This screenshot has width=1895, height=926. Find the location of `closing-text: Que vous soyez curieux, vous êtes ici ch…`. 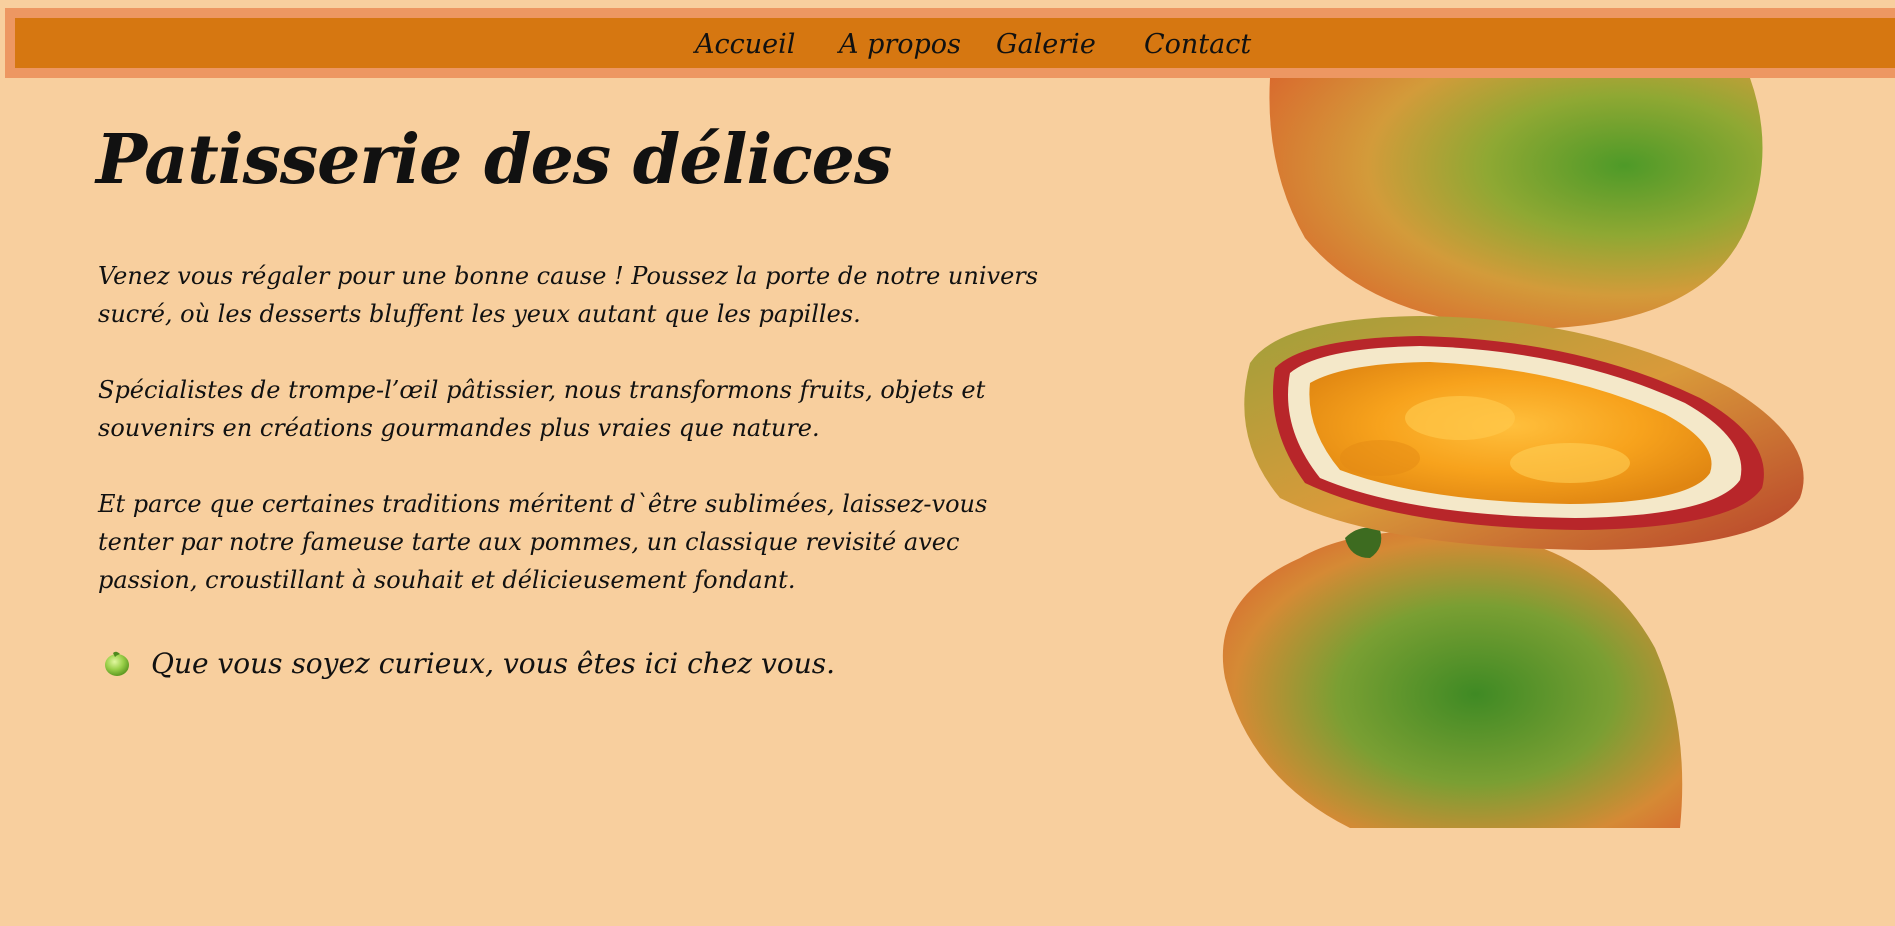

closing-text: Que vous soyez curieux, vous êtes ici ch… is located at coordinates (493, 663).